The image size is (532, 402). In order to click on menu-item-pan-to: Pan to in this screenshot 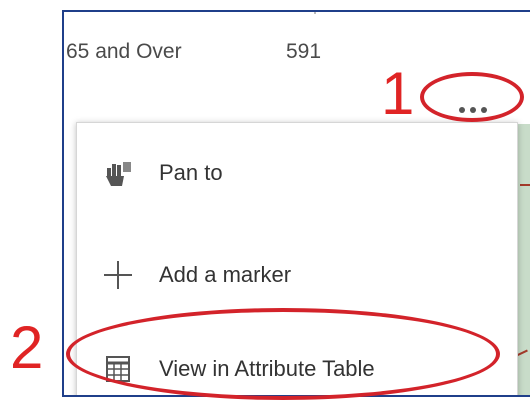, I will do `click(297, 173)`.